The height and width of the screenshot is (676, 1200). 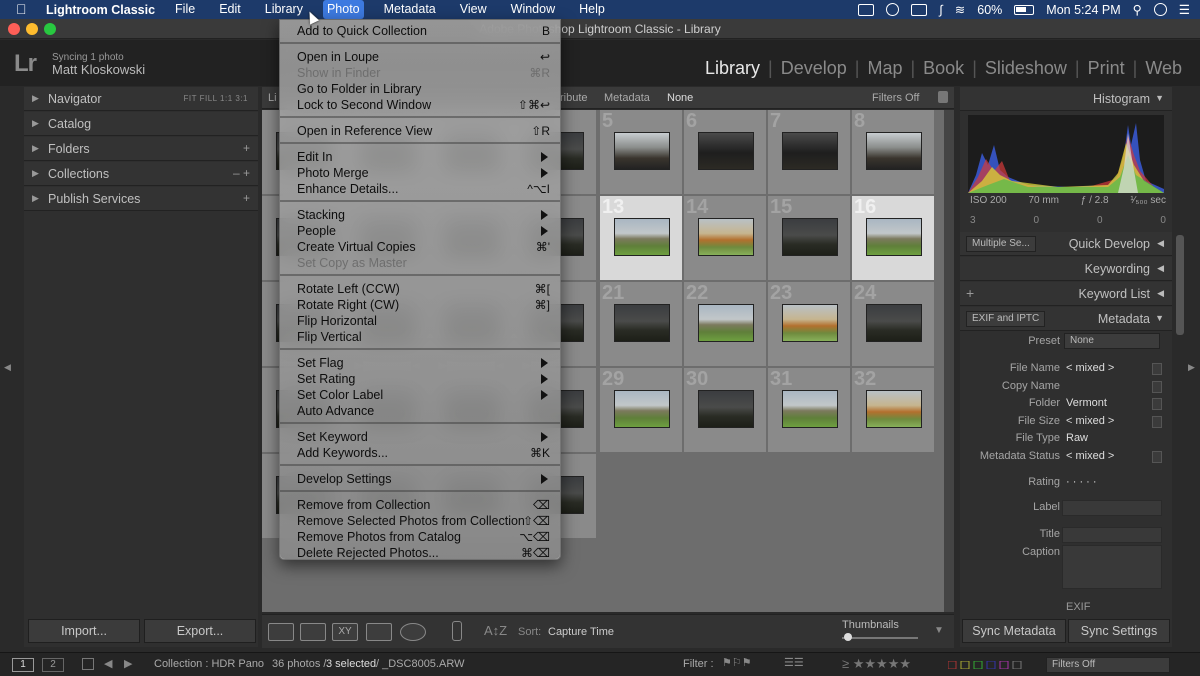 What do you see at coordinates (893, 410) in the screenshot?
I see `grid-cell: 32` at bounding box center [893, 410].